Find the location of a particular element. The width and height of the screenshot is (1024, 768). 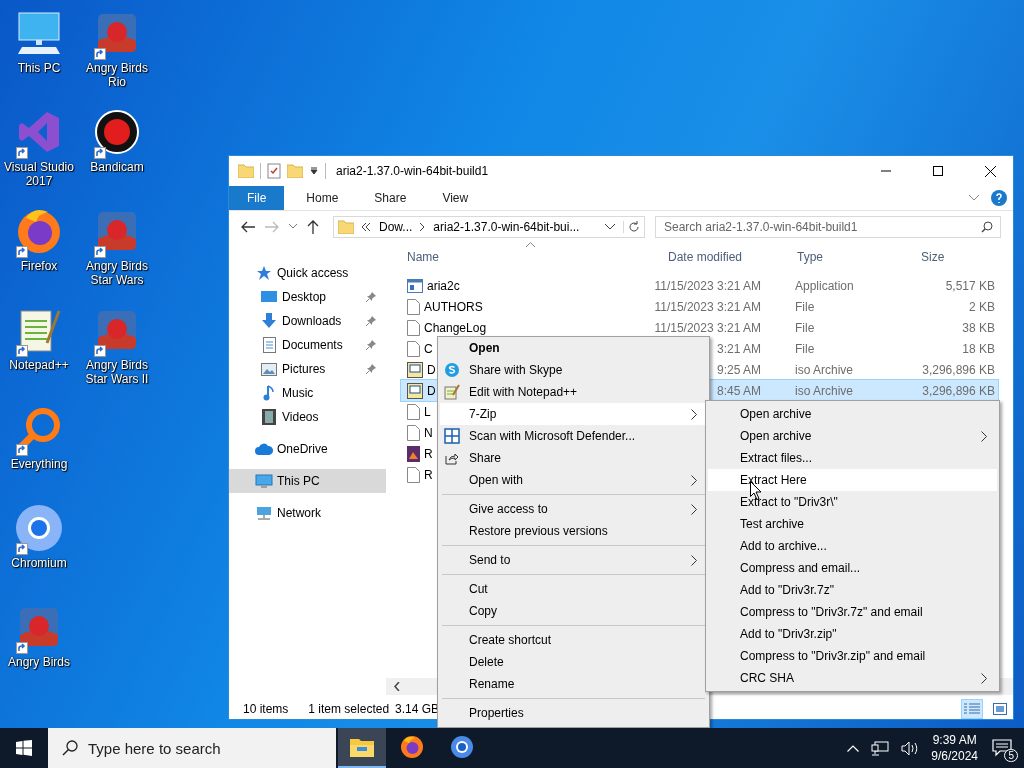

file-name: C is located at coordinates (428, 348).